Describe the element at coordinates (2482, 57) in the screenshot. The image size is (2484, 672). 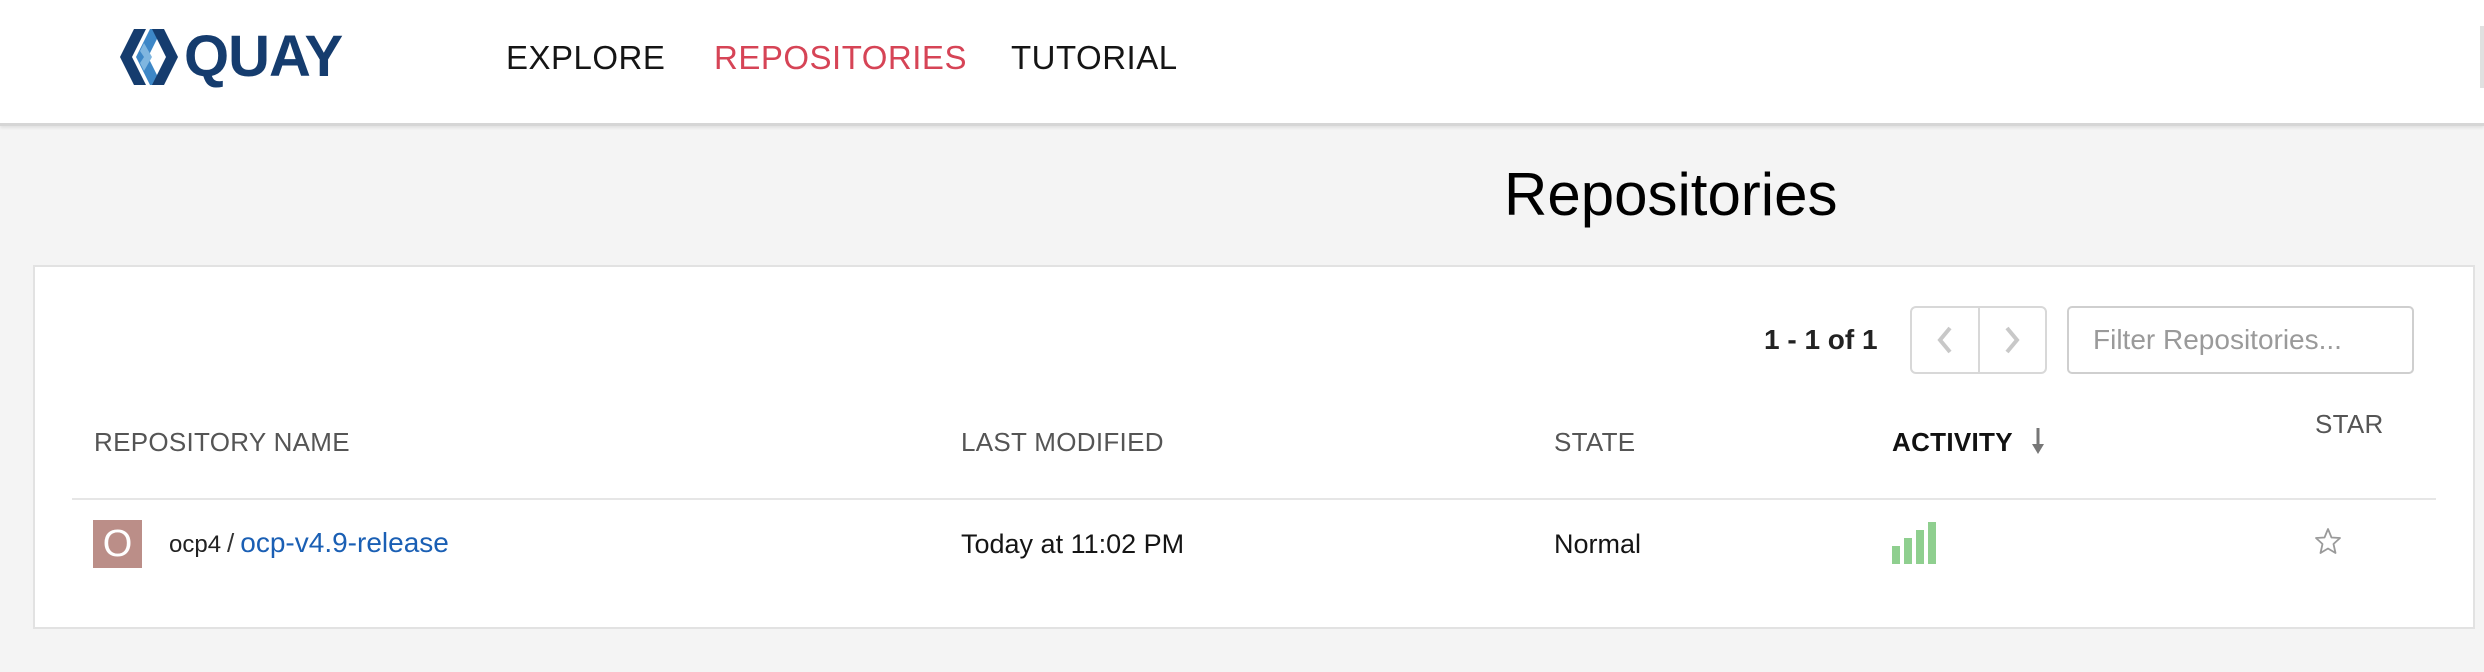
I see `navbar-edge-divider` at that location.